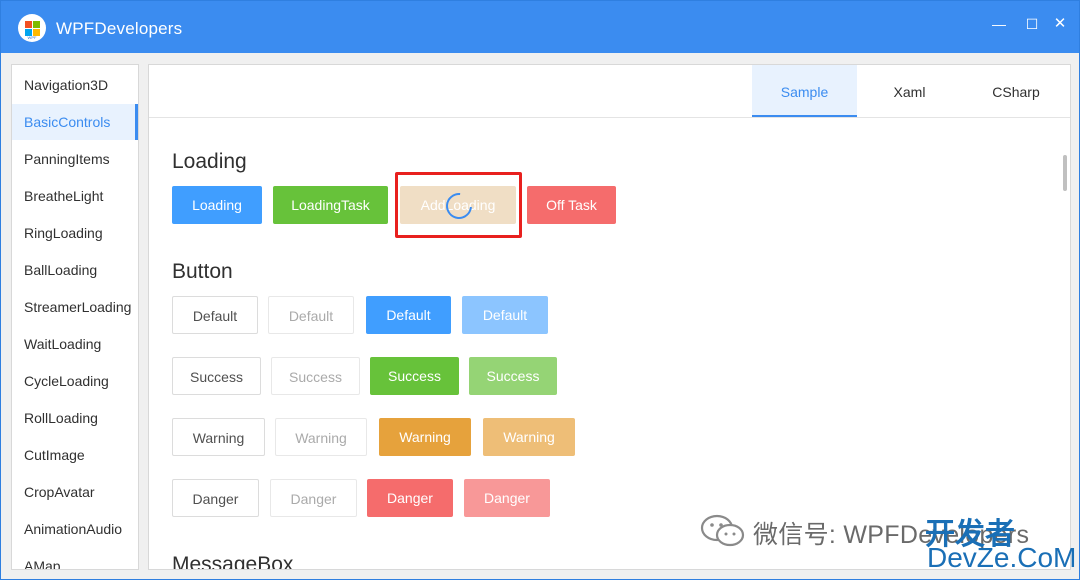 This screenshot has width=1080, height=580. What do you see at coordinates (425, 437) in the screenshot?
I see `warning-button: Warning` at bounding box center [425, 437].